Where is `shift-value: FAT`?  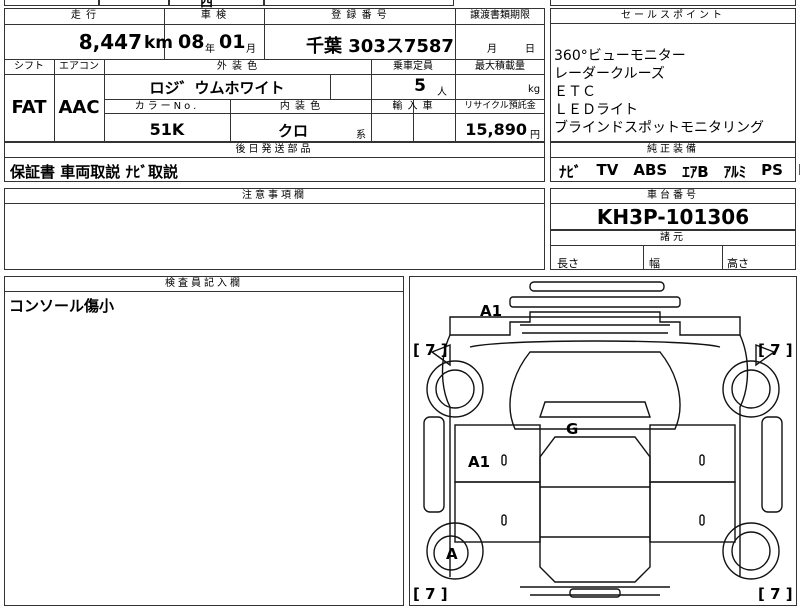
shift-value: FAT is located at coordinates (29, 107).